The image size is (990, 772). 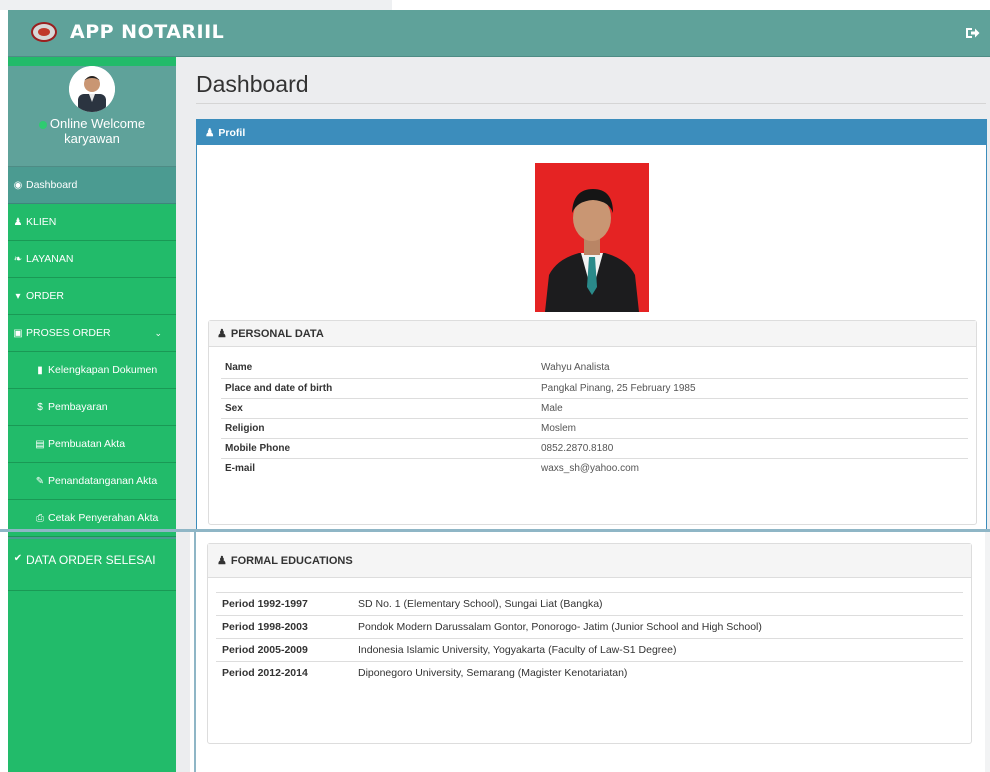 I want to click on cart-icon: ▾, so click(x=18, y=296).